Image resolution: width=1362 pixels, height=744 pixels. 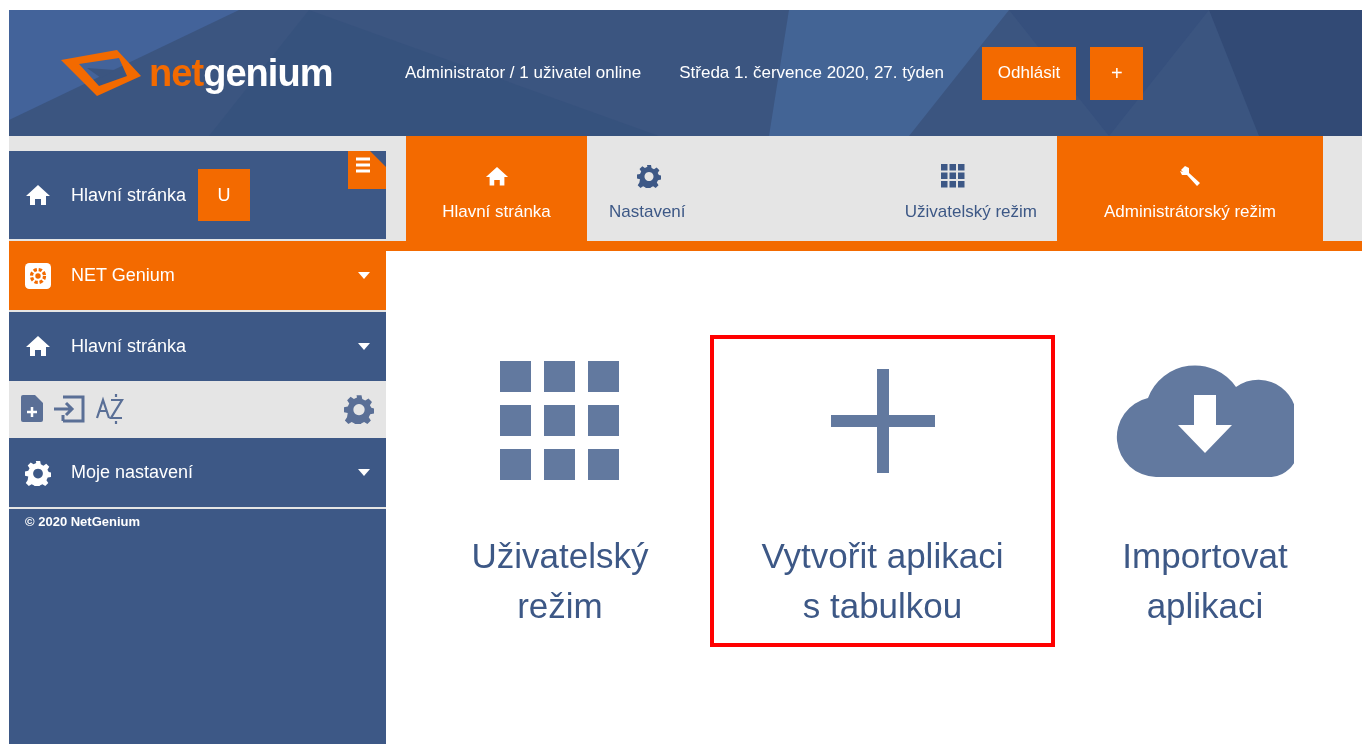 What do you see at coordinates (110, 408) in the screenshot?
I see `sort-az-icon` at bounding box center [110, 408].